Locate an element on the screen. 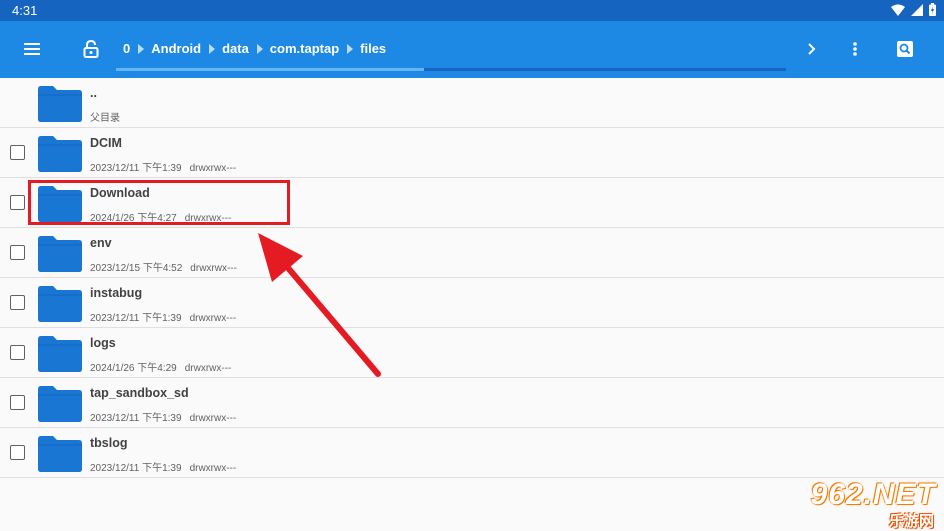 The image size is (944, 531). toolbar: 0 Android data com.taptap files is located at coordinates (472, 49).